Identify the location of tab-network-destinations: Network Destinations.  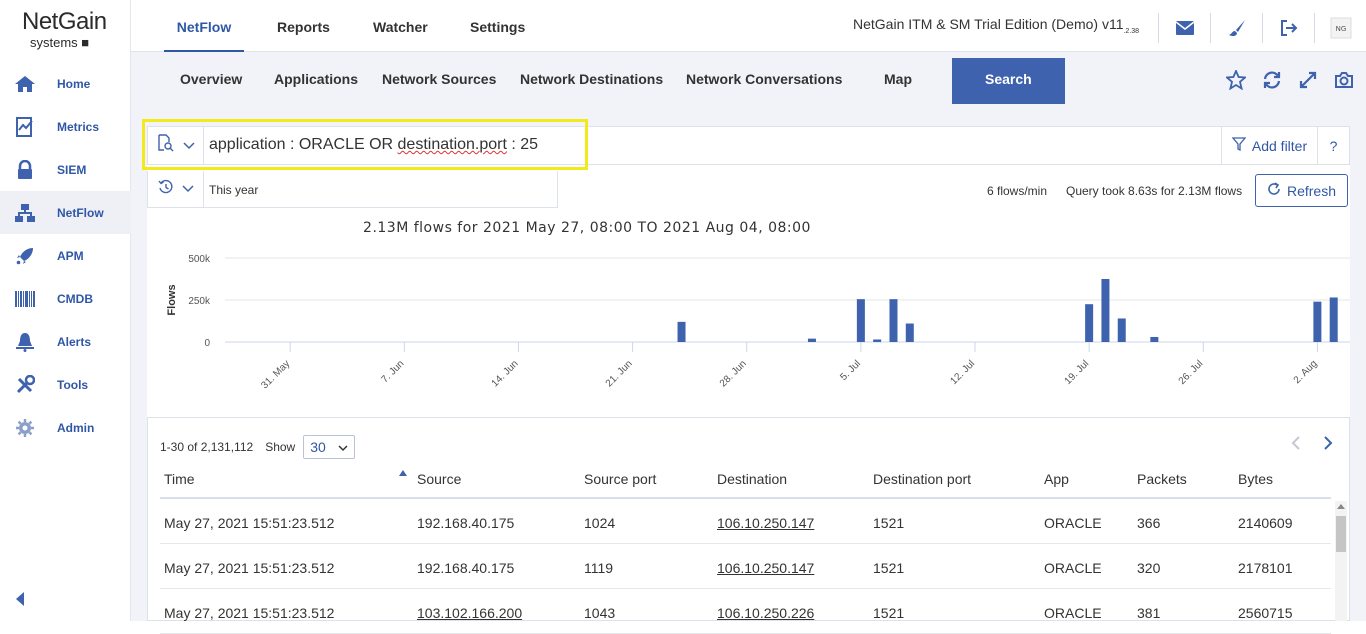
(591, 81).